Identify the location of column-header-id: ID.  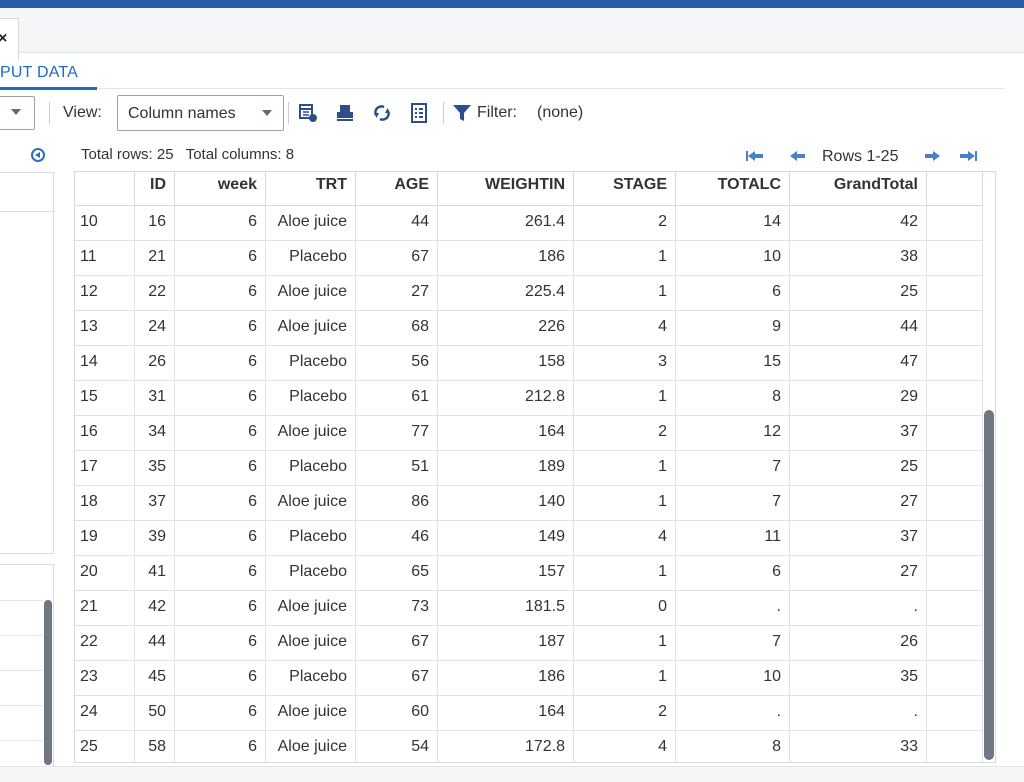
(155, 189).